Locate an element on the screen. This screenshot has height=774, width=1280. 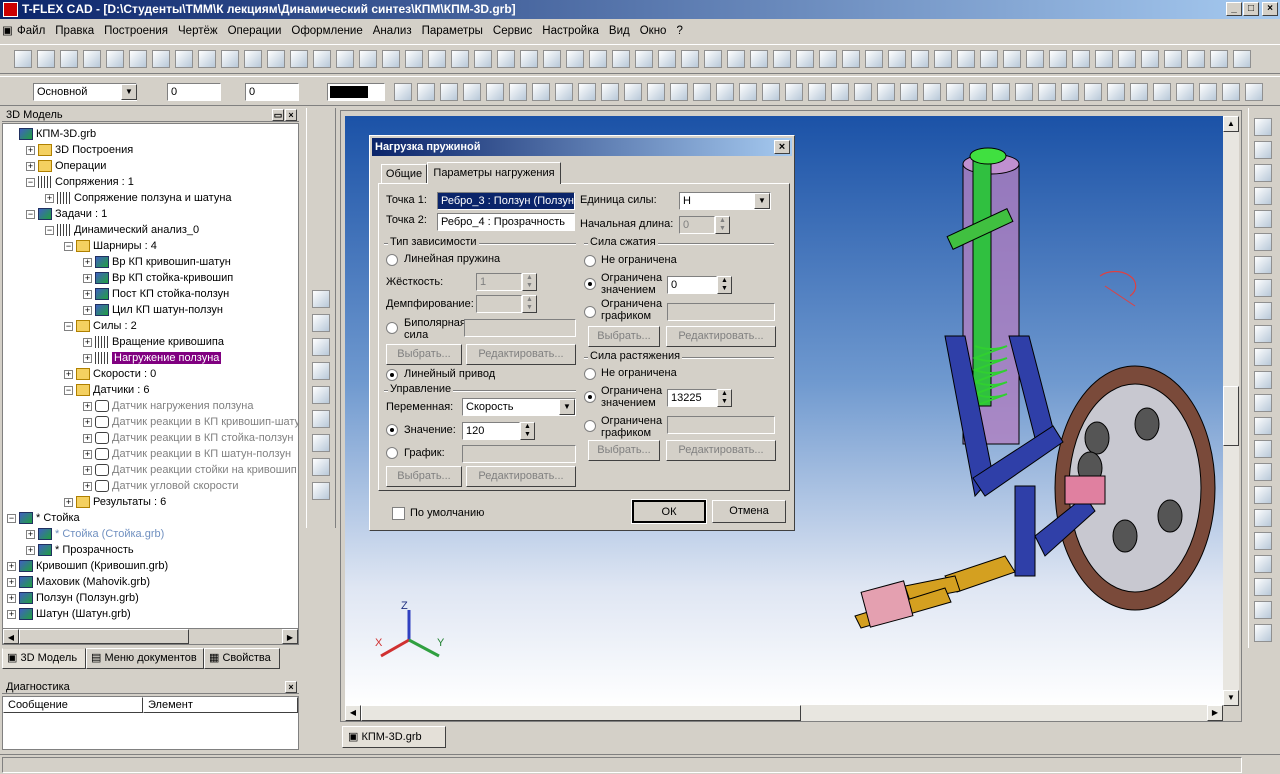
tree-row: + * Прозрачность is located at coordinates (80, 550).